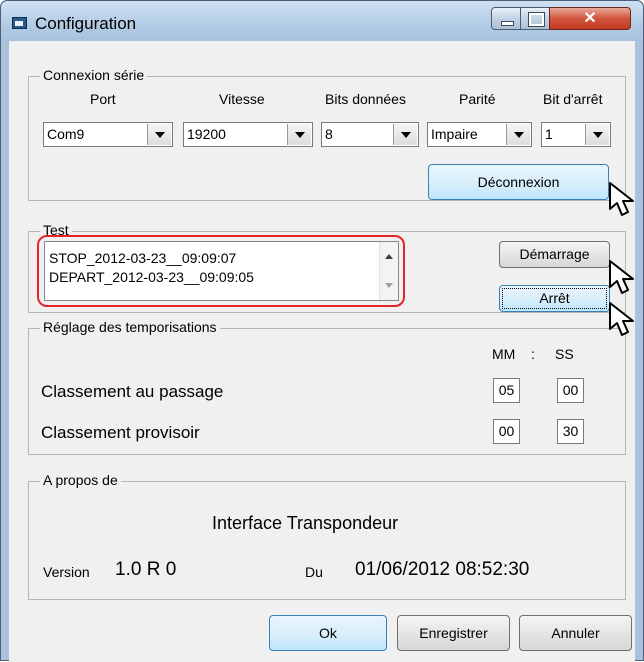 The height and width of the screenshot is (662, 644). I want to click on stop-button: Arrêt, so click(554, 298).